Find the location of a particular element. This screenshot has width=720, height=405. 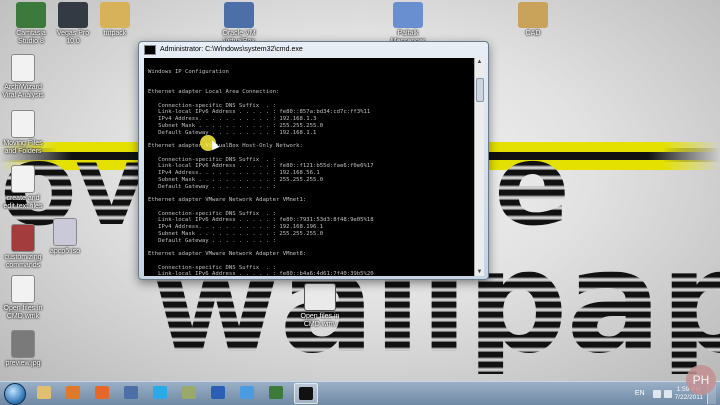

vegas-pro-icon is located at coordinates (73, 15).